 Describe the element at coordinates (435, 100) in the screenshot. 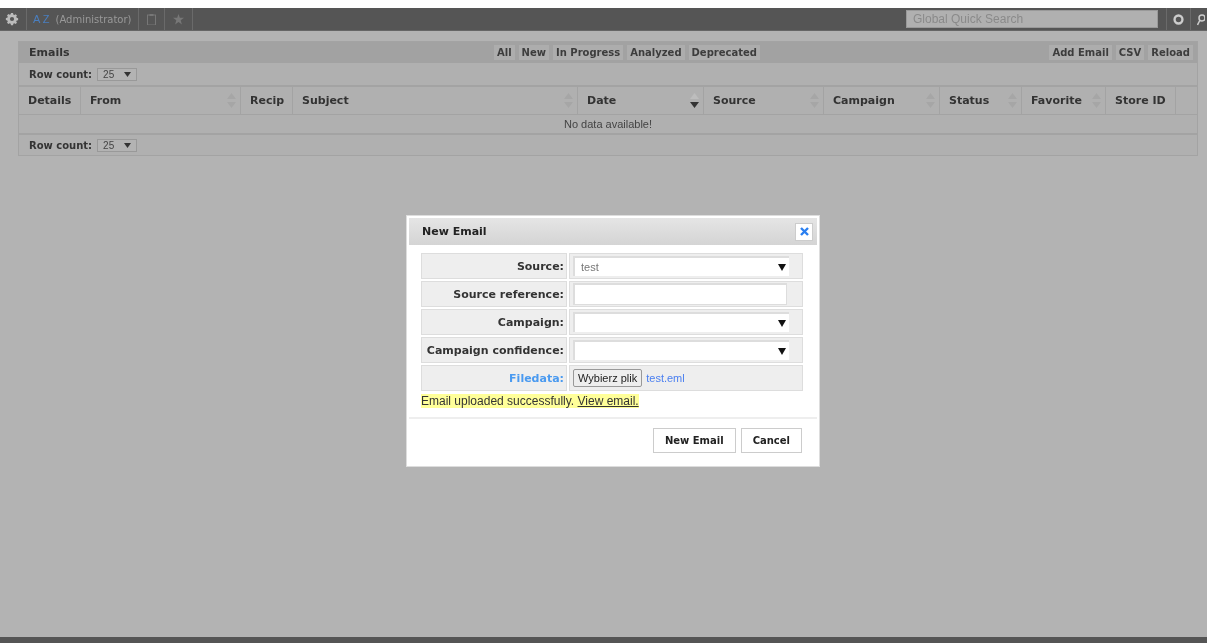

I see `column-header: Subject` at that location.